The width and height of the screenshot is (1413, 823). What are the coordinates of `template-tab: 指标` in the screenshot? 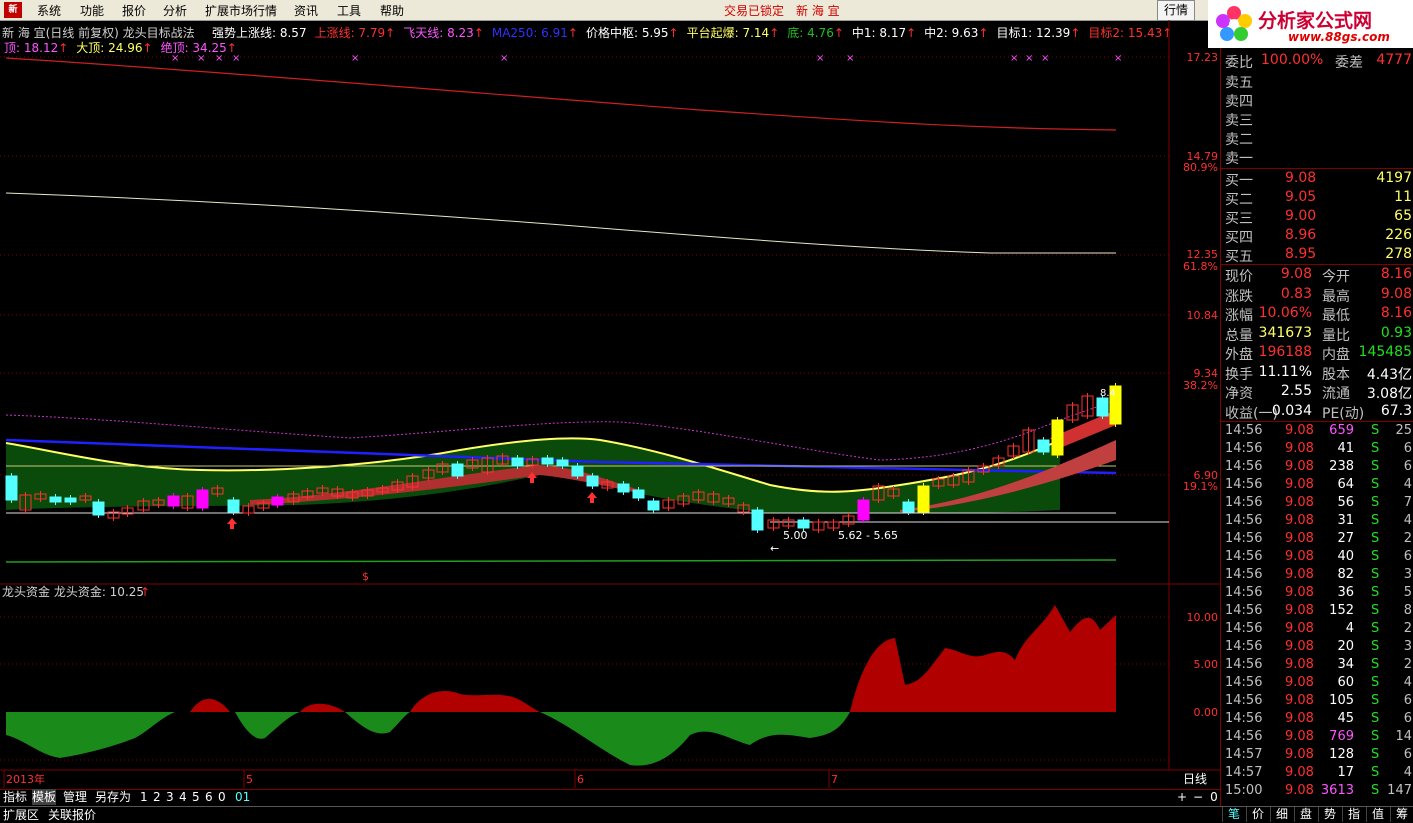 It's located at (15, 797).